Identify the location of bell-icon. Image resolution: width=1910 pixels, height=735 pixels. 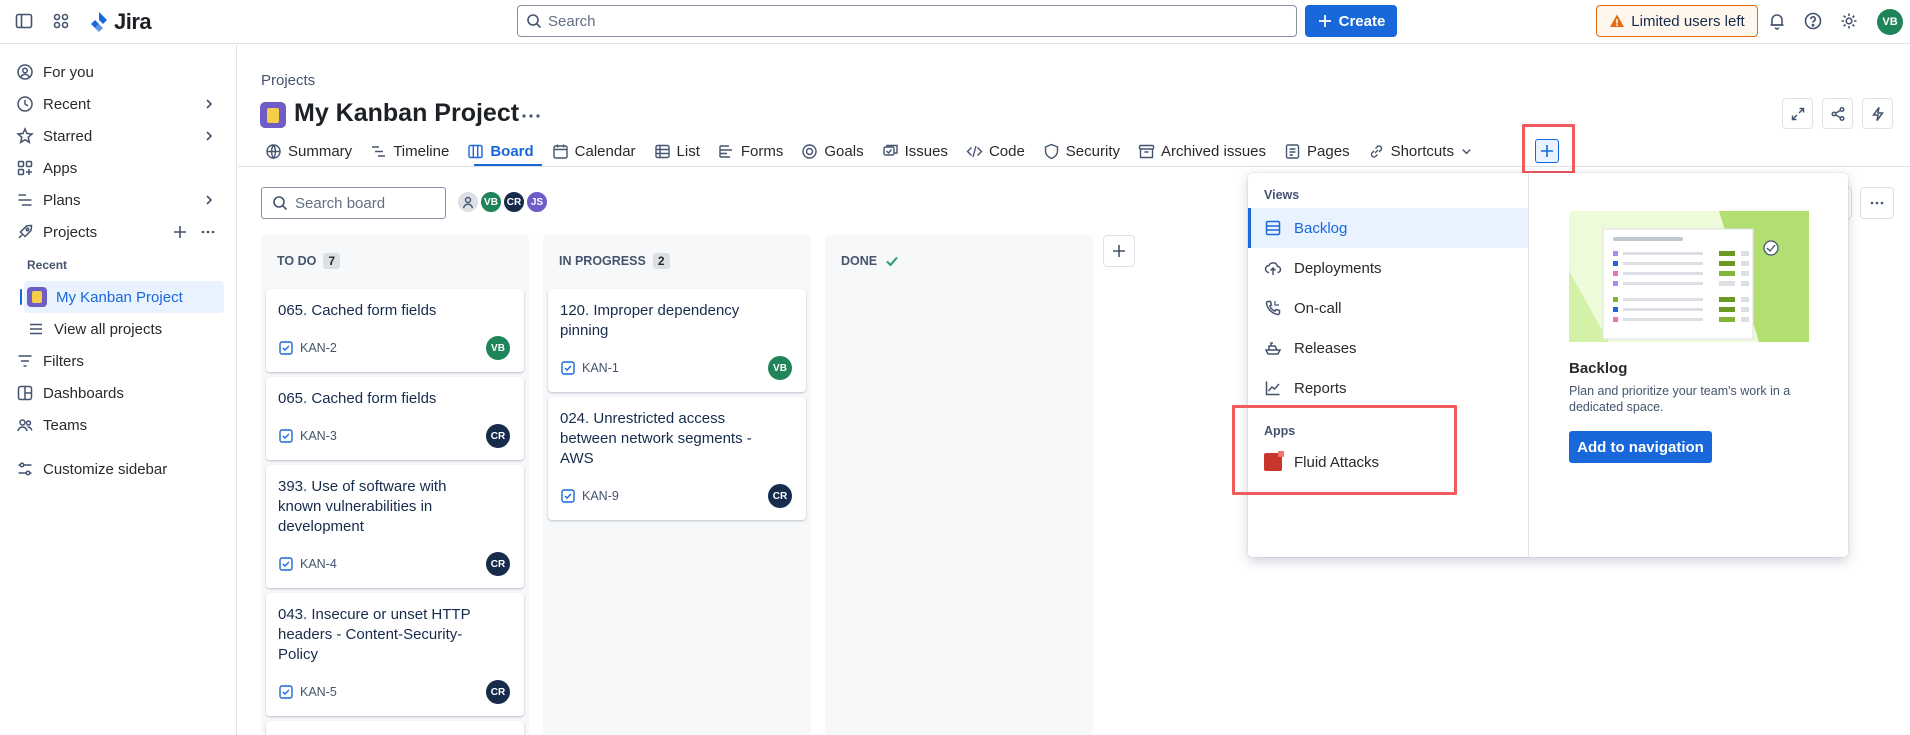
(1777, 21).